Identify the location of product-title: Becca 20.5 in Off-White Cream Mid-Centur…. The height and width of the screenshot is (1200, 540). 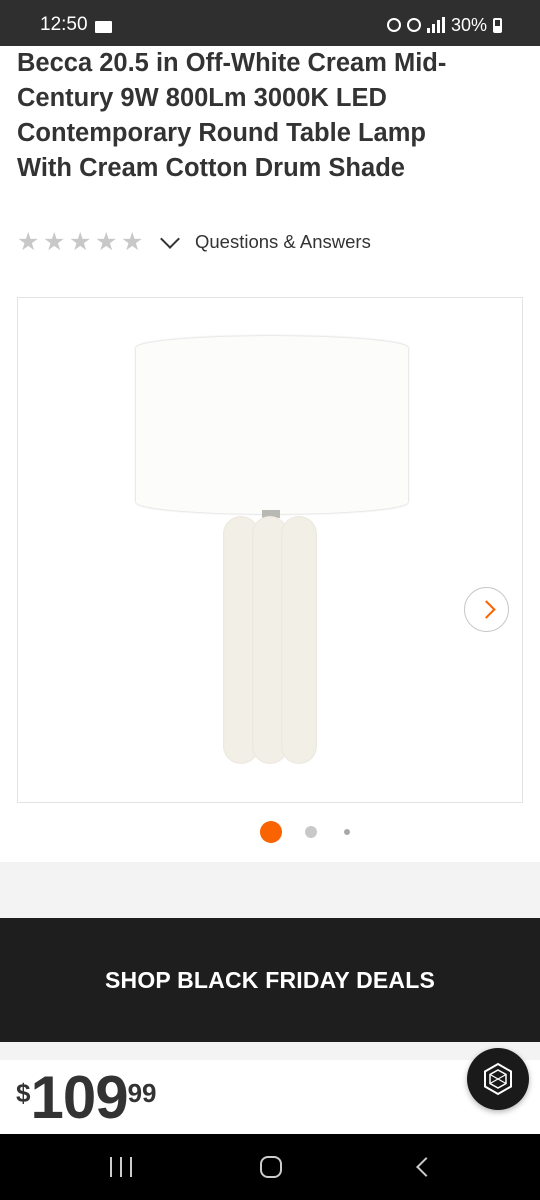
(232, 115).